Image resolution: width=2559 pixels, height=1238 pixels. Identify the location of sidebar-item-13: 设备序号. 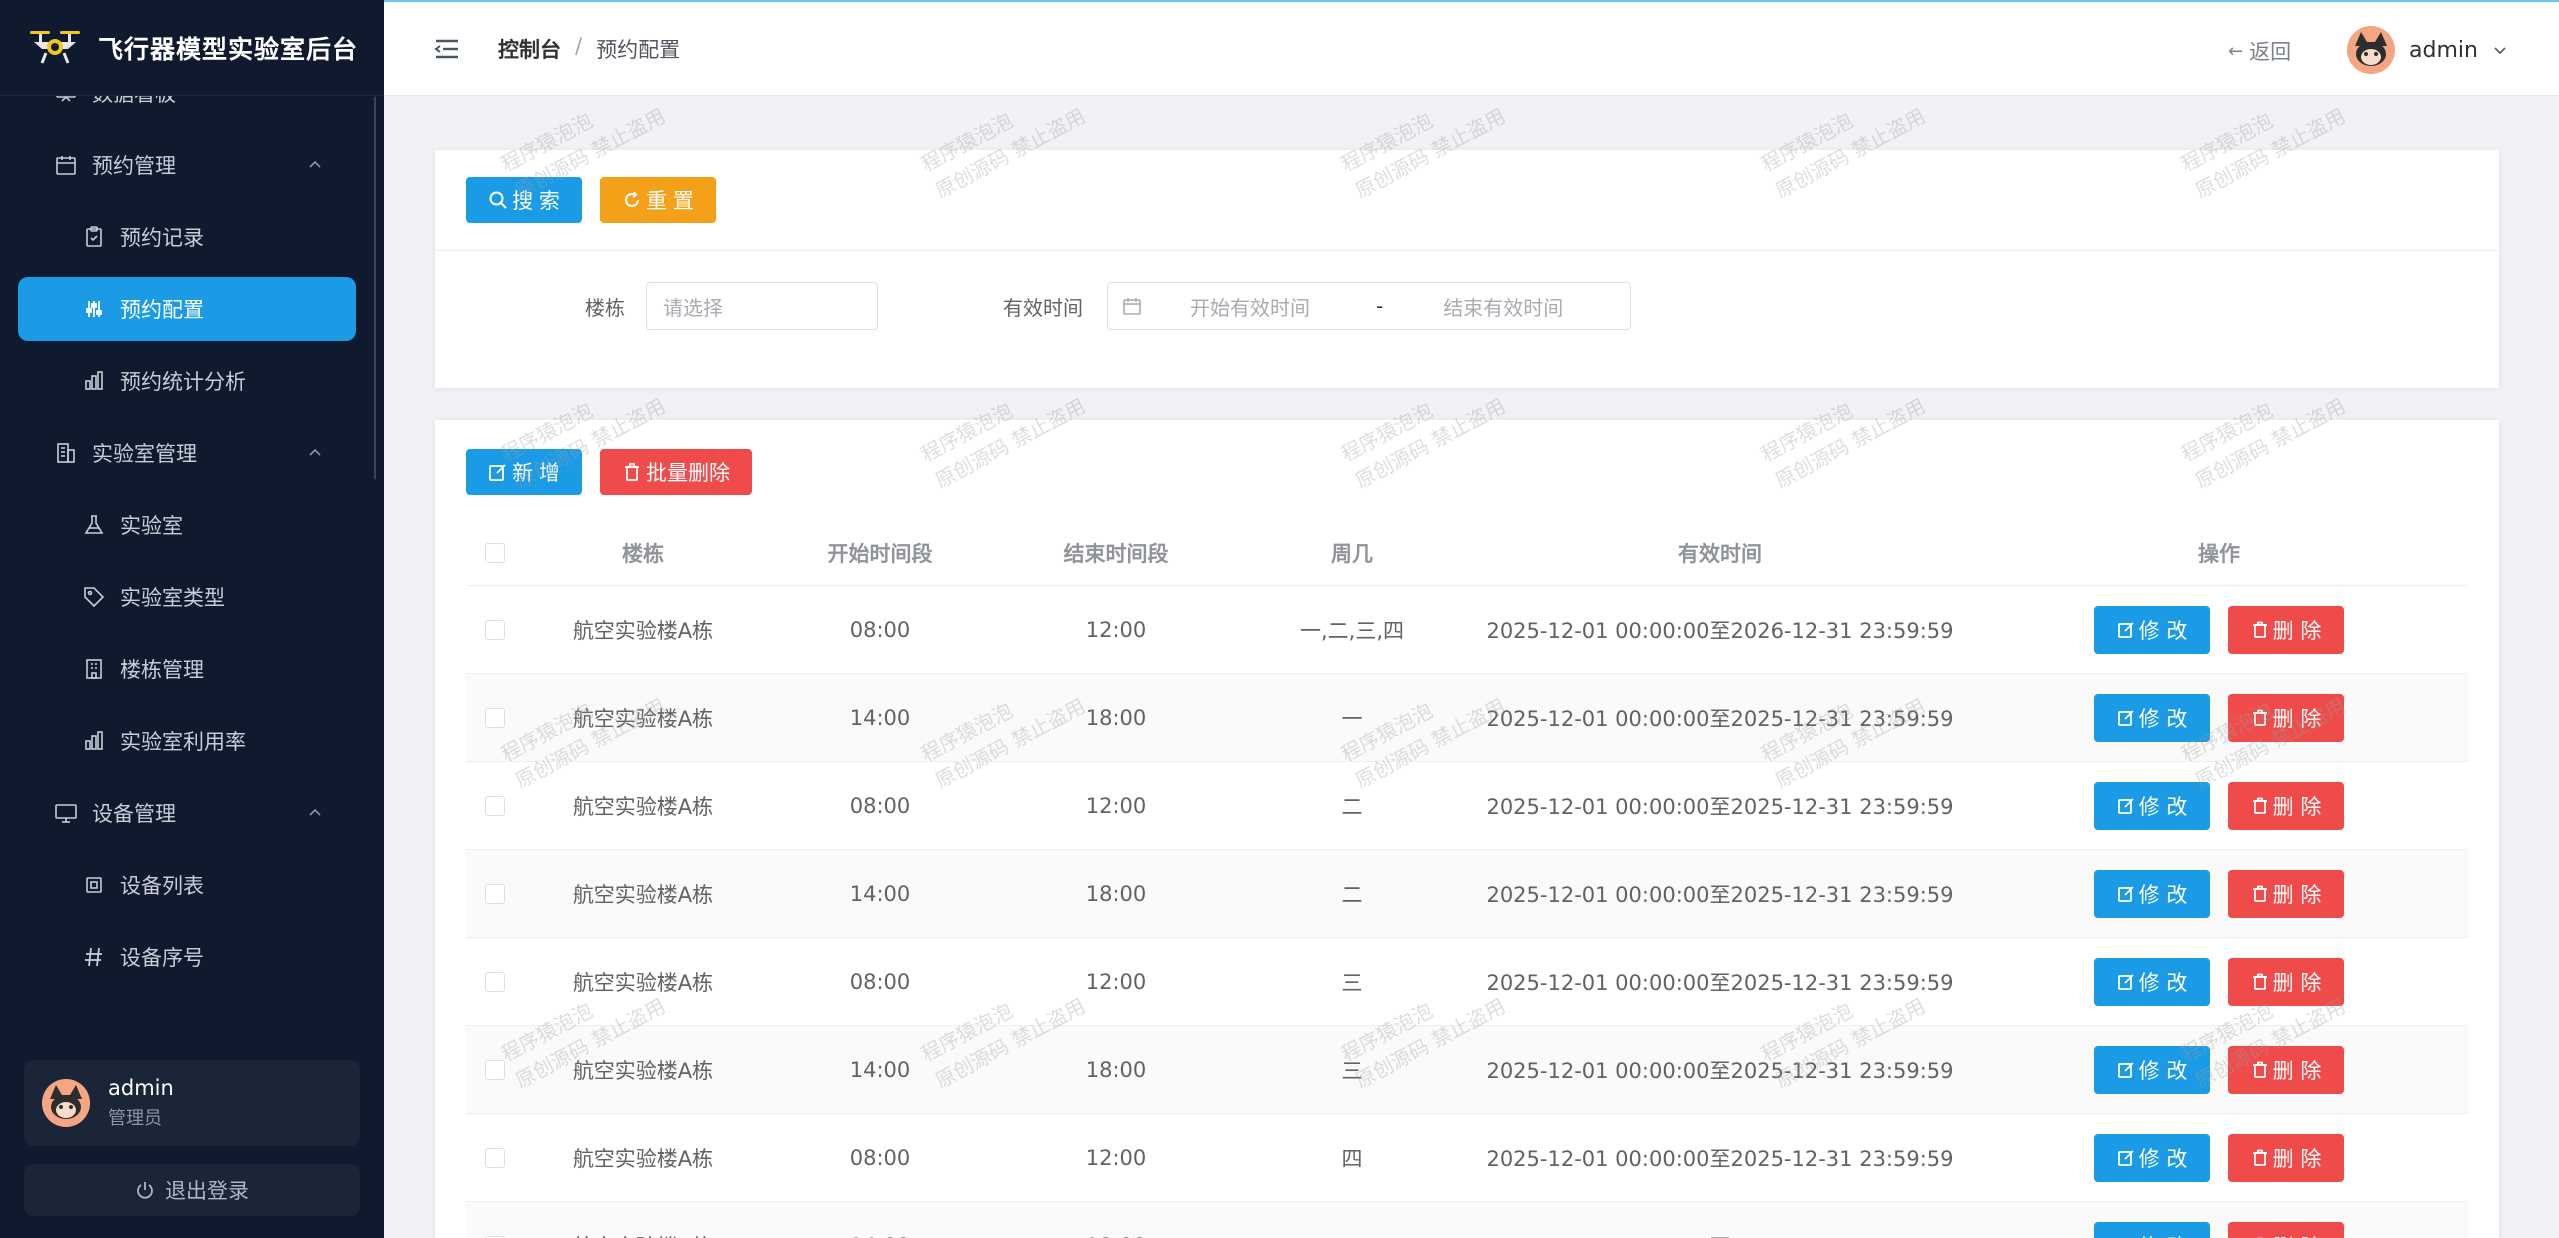
(187, 957).